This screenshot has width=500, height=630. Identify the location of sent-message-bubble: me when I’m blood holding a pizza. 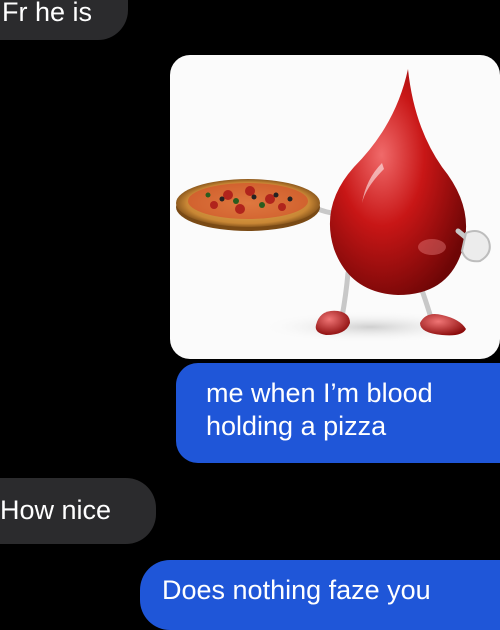
(338, 413).